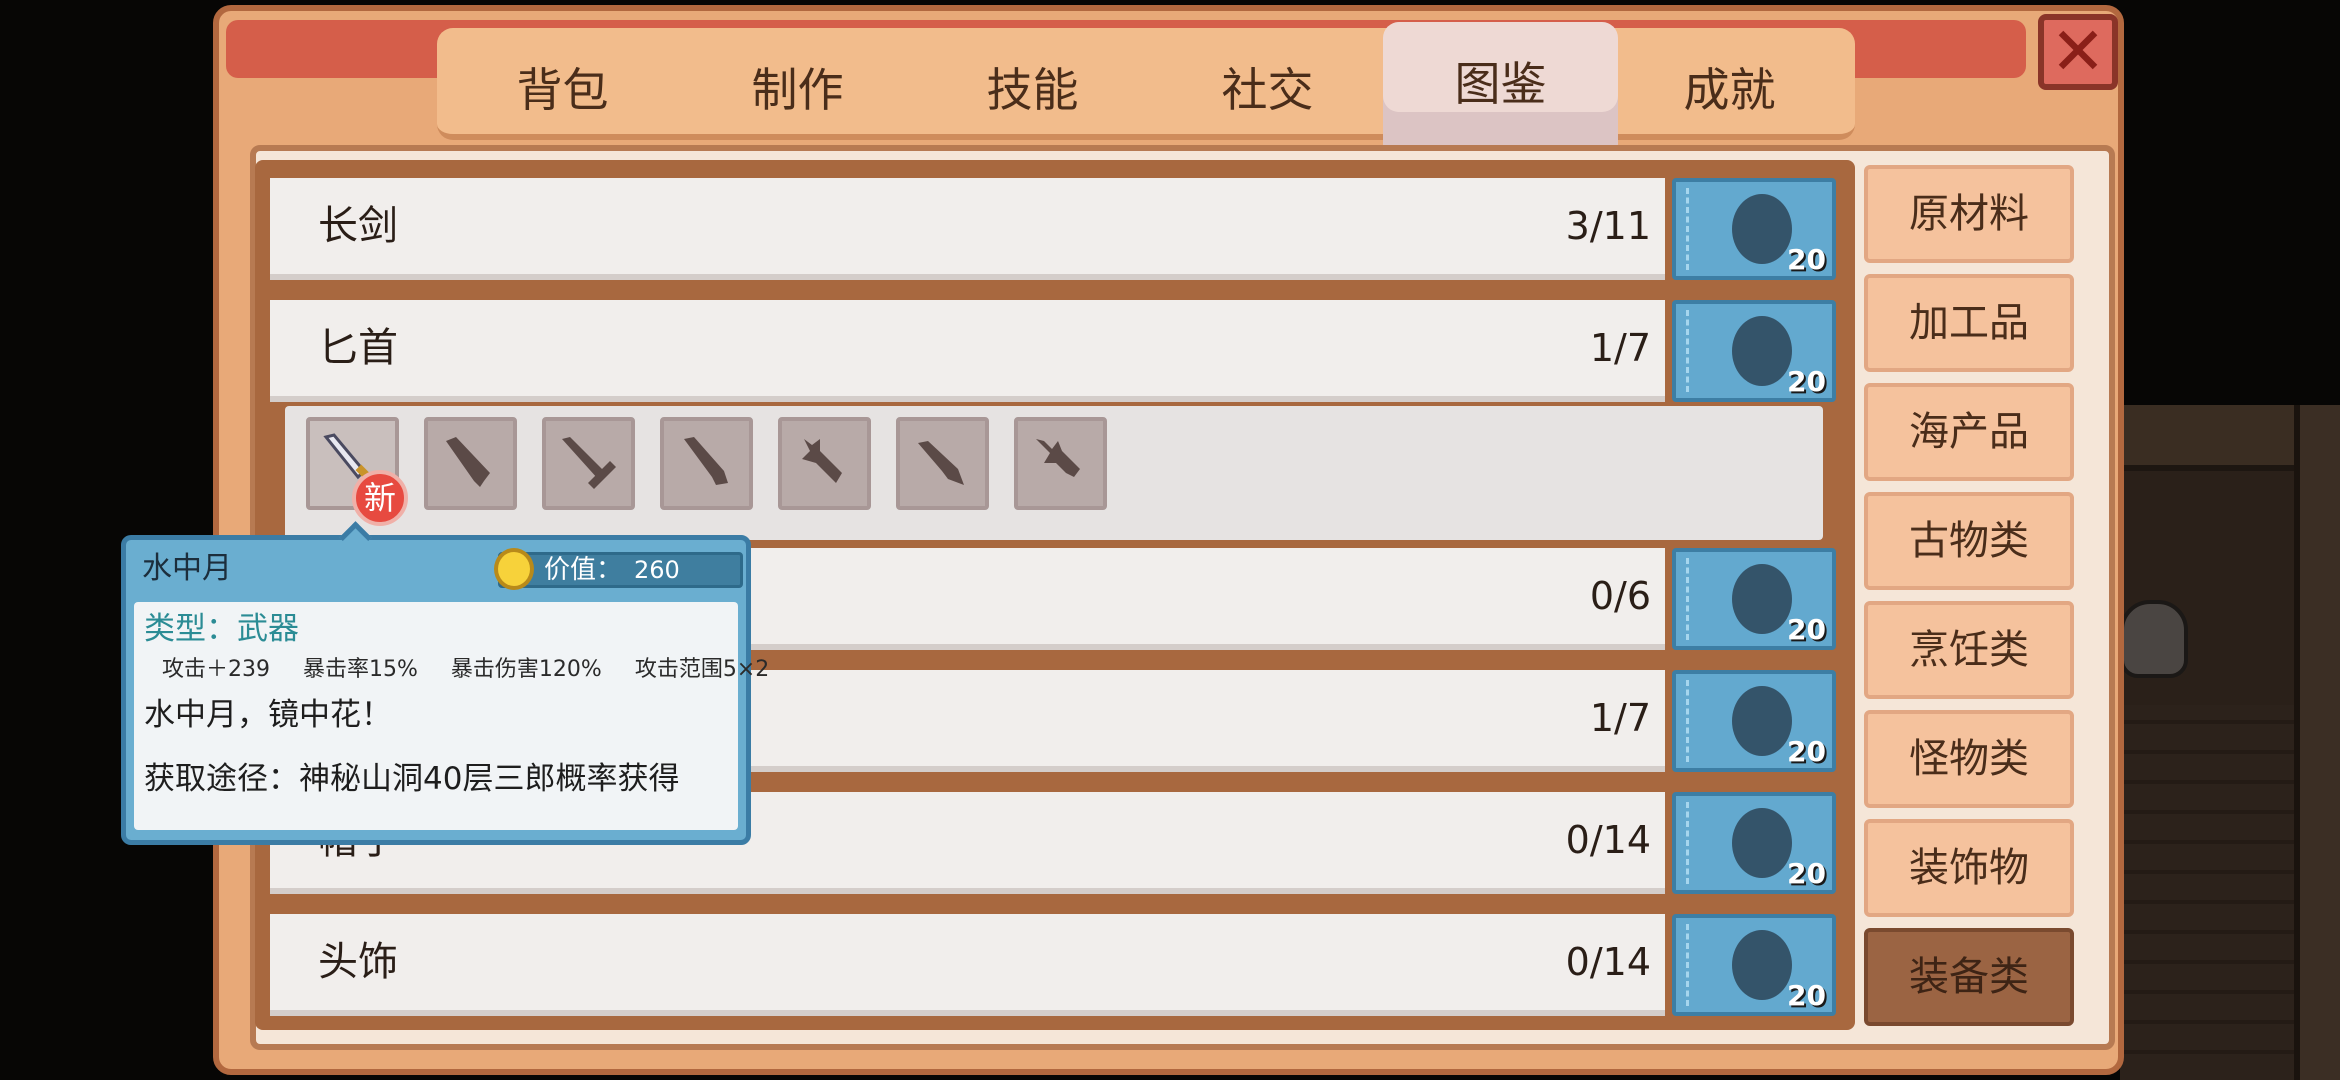  I want to click on tab-backpack: 背包, so click(562, 88).